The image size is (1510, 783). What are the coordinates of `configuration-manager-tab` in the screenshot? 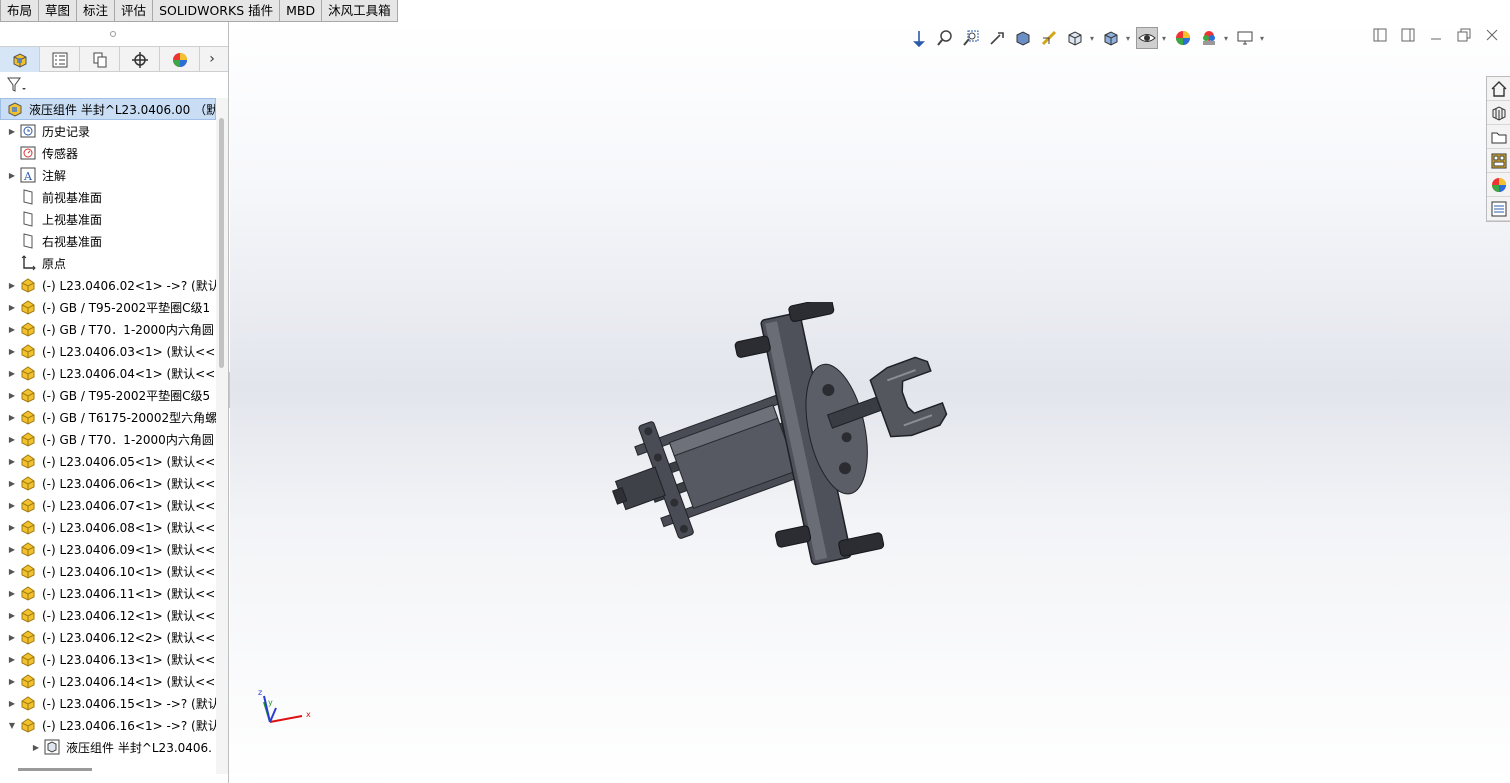 It's located at (100, 59).